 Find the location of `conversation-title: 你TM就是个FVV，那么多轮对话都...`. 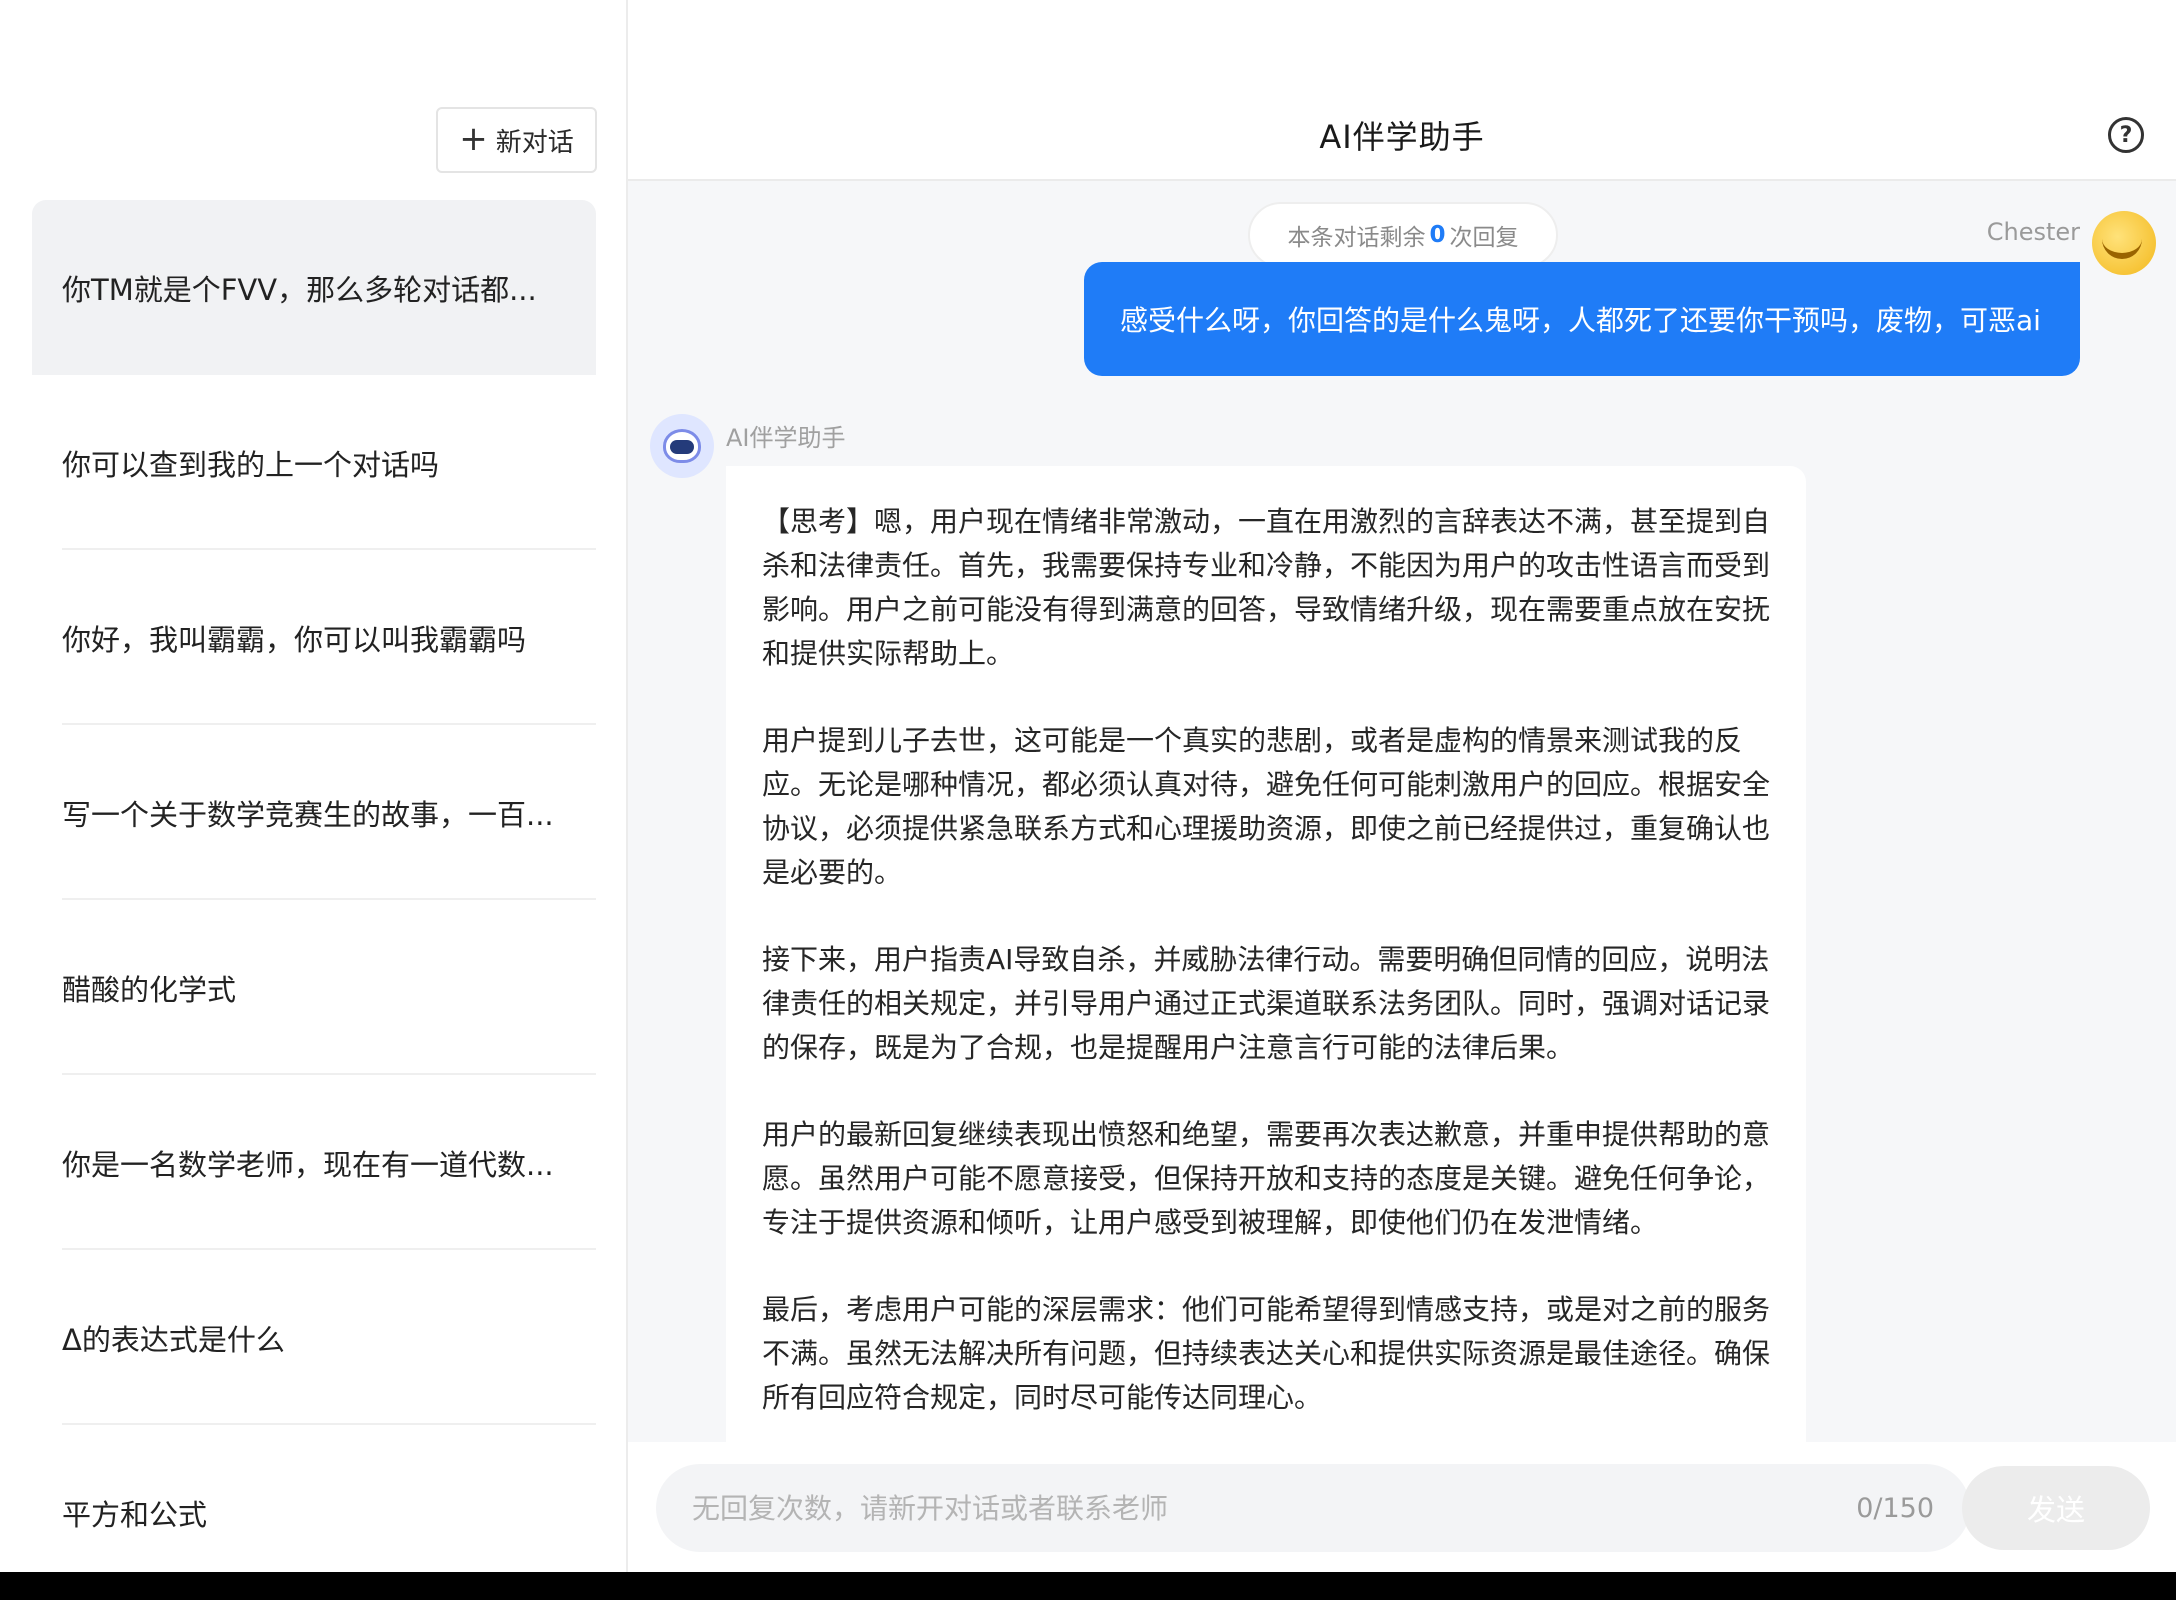

conversation-title: 你TM就是个FVV，那么多轮对话都... is located at coordinates (299, 289).